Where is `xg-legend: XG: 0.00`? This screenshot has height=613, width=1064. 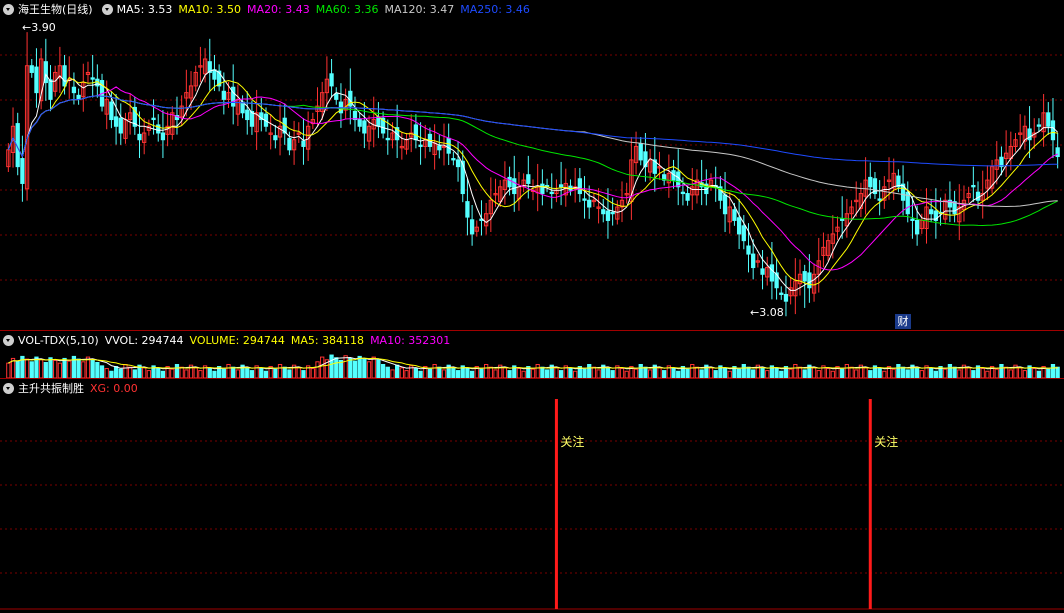
xg-legend: XG: 0.00 is located at coordinates (114, 388).